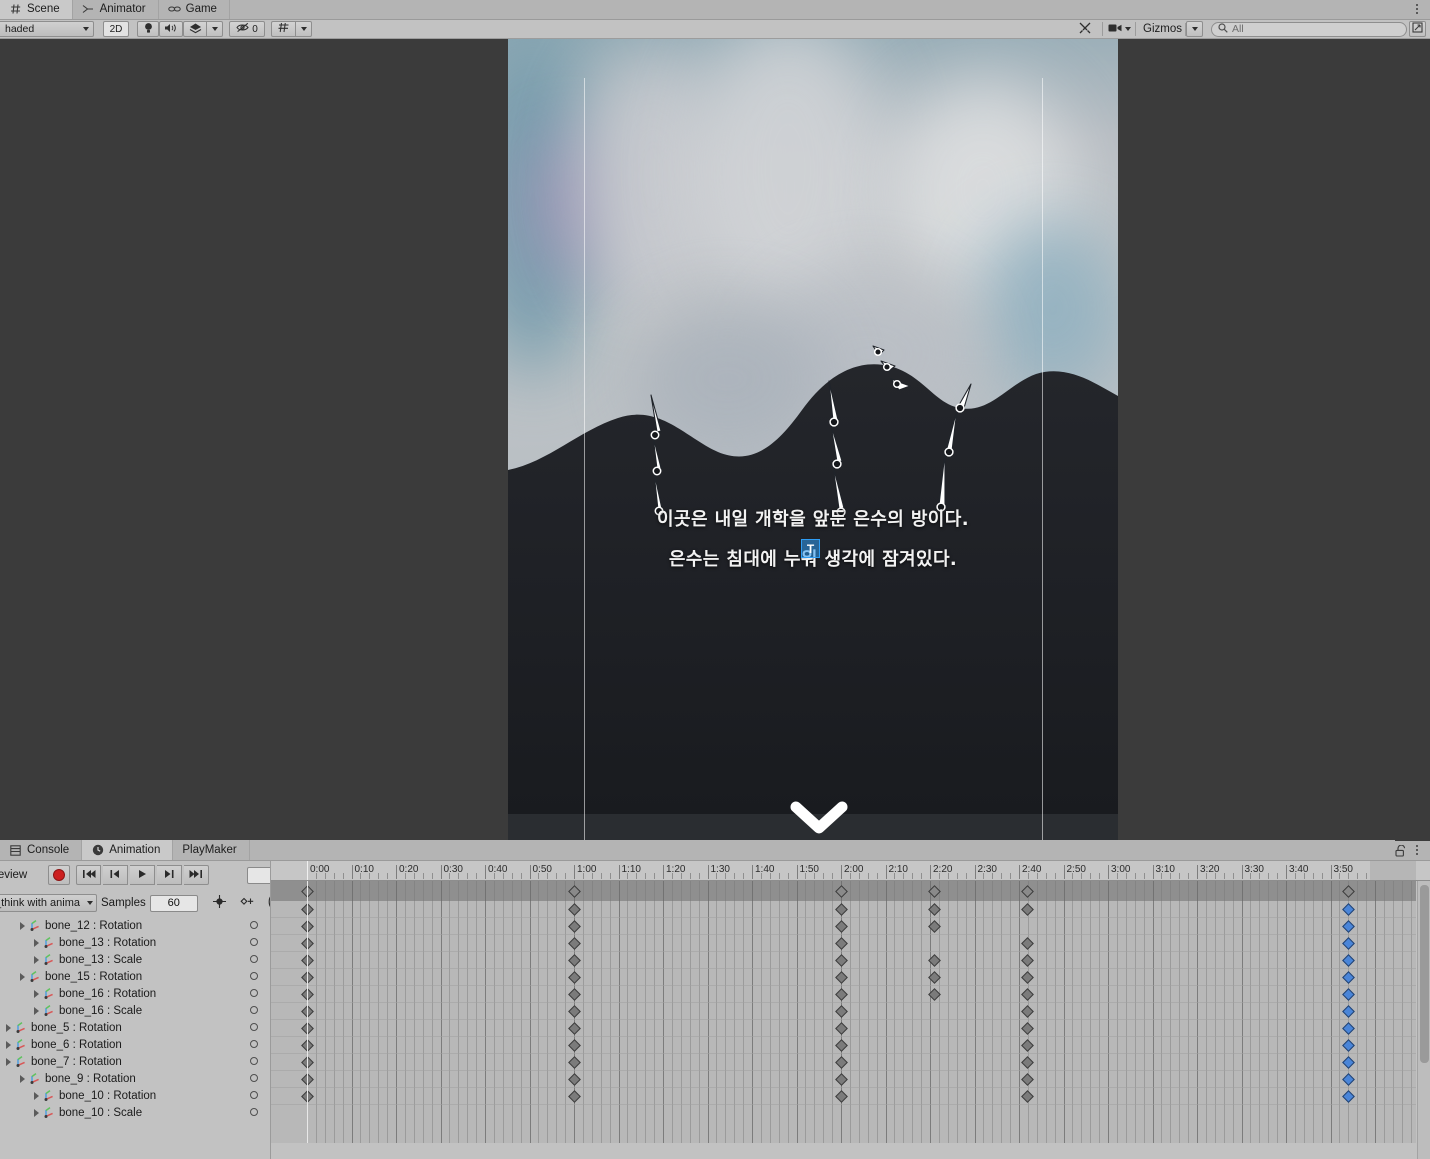 The height and width of the screenshot is (1159, 1430). Describe the element at coordinates (135, 1061) in the screenshot. I see `property-row: bone_7 : Rotation` at that location.